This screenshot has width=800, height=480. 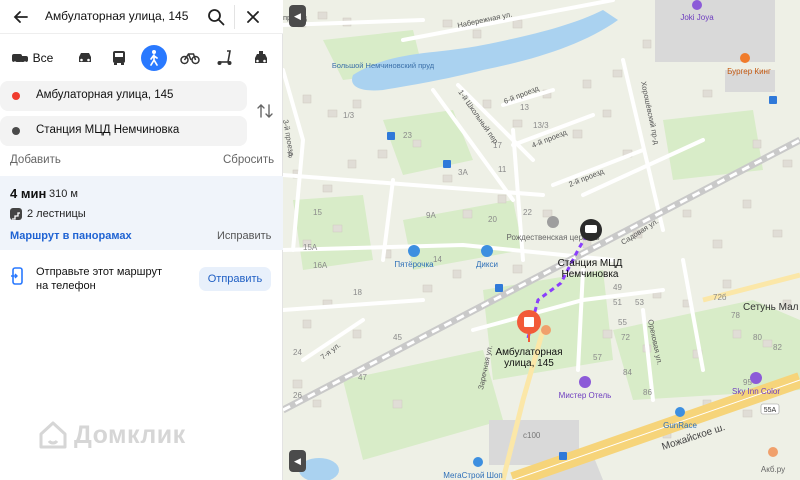 I want to click on building-c100: с100, so click(x=532, y=435).